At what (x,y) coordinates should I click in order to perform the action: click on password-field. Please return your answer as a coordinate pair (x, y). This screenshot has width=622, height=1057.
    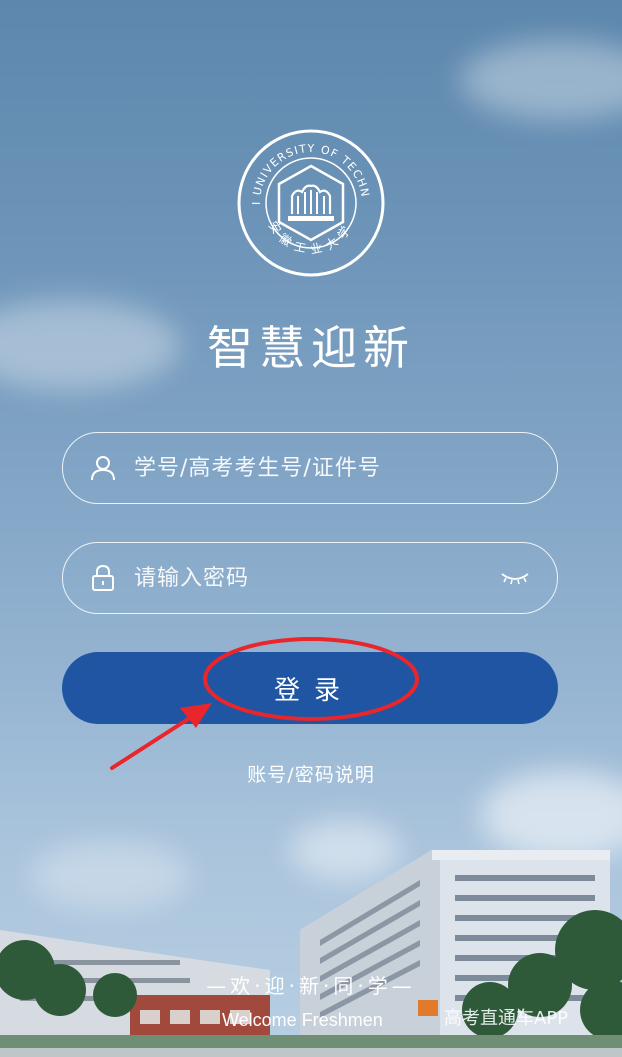
    Looking at the image, I should click on (310, 578).